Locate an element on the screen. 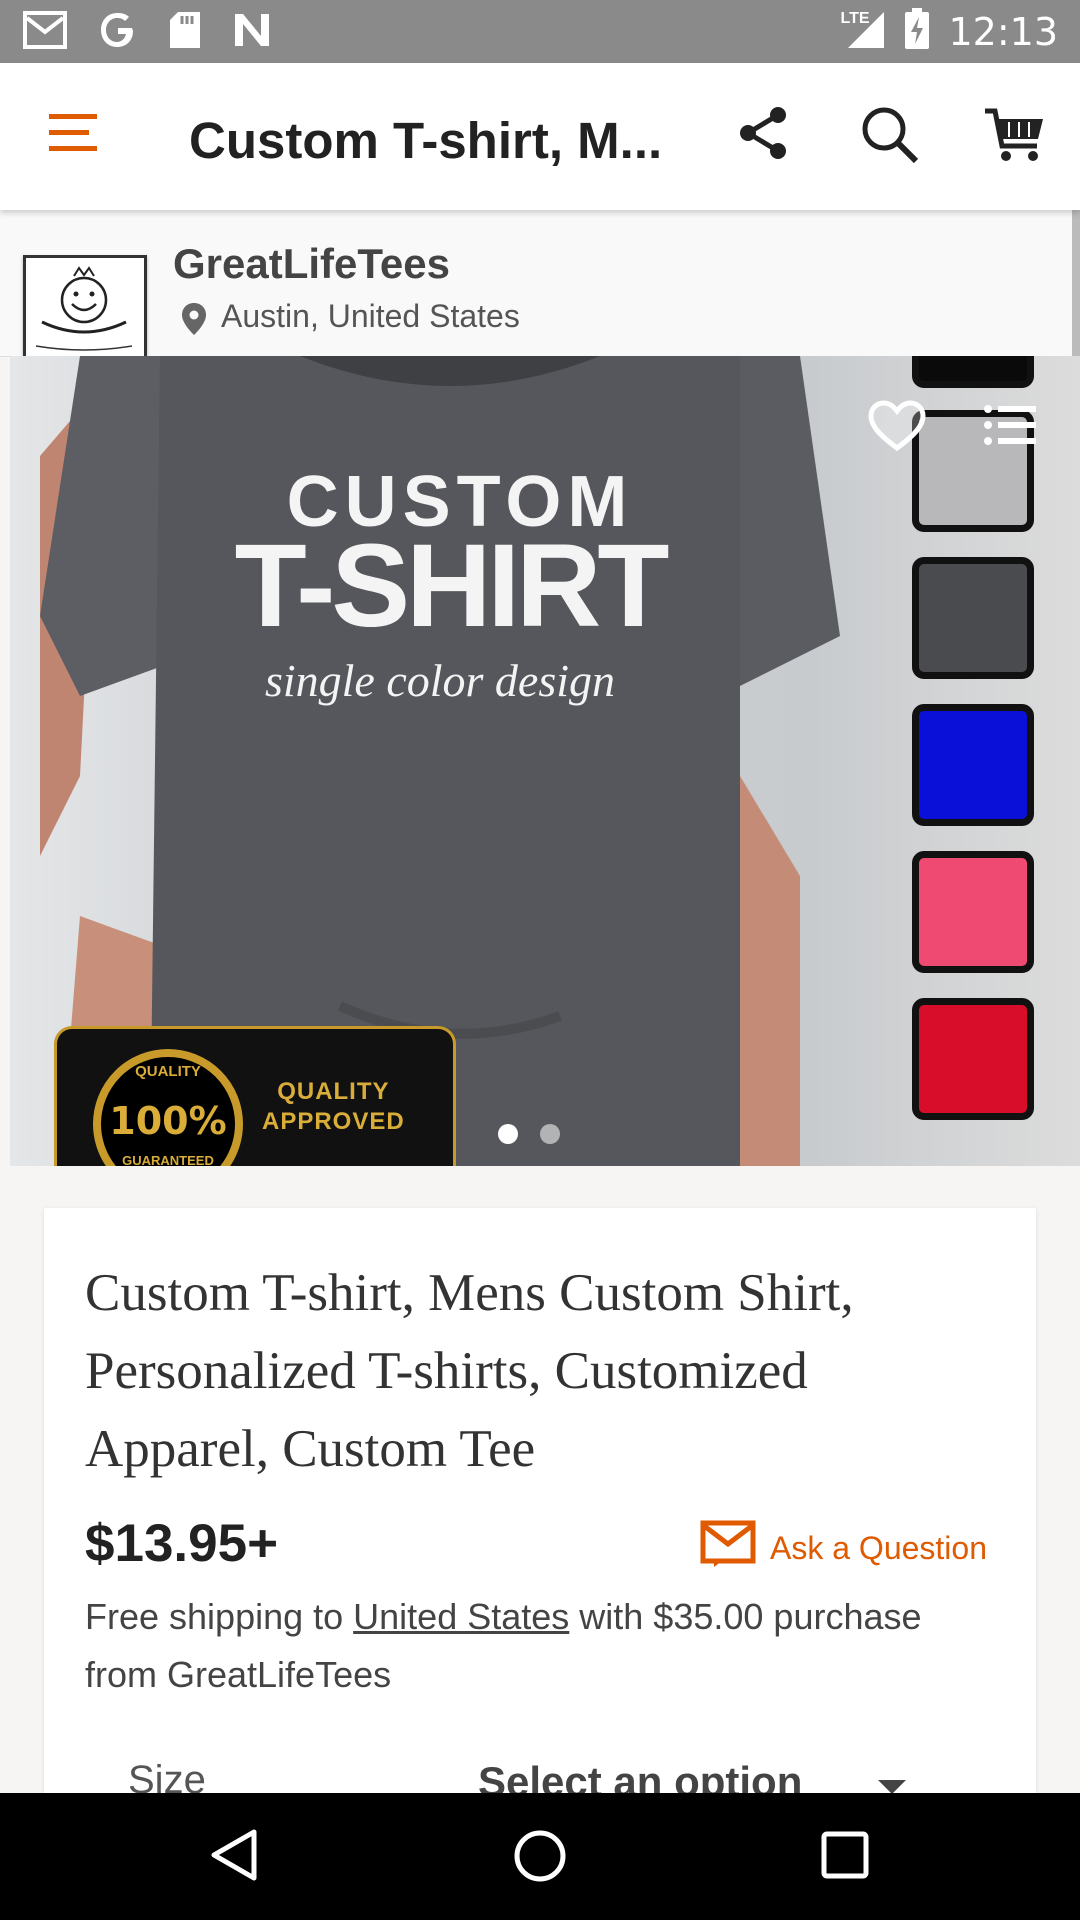 The width and height of the screenshot is (1080, 1920). shirt-print-line2: T-SHIRT is located at coordinates (452, 586).